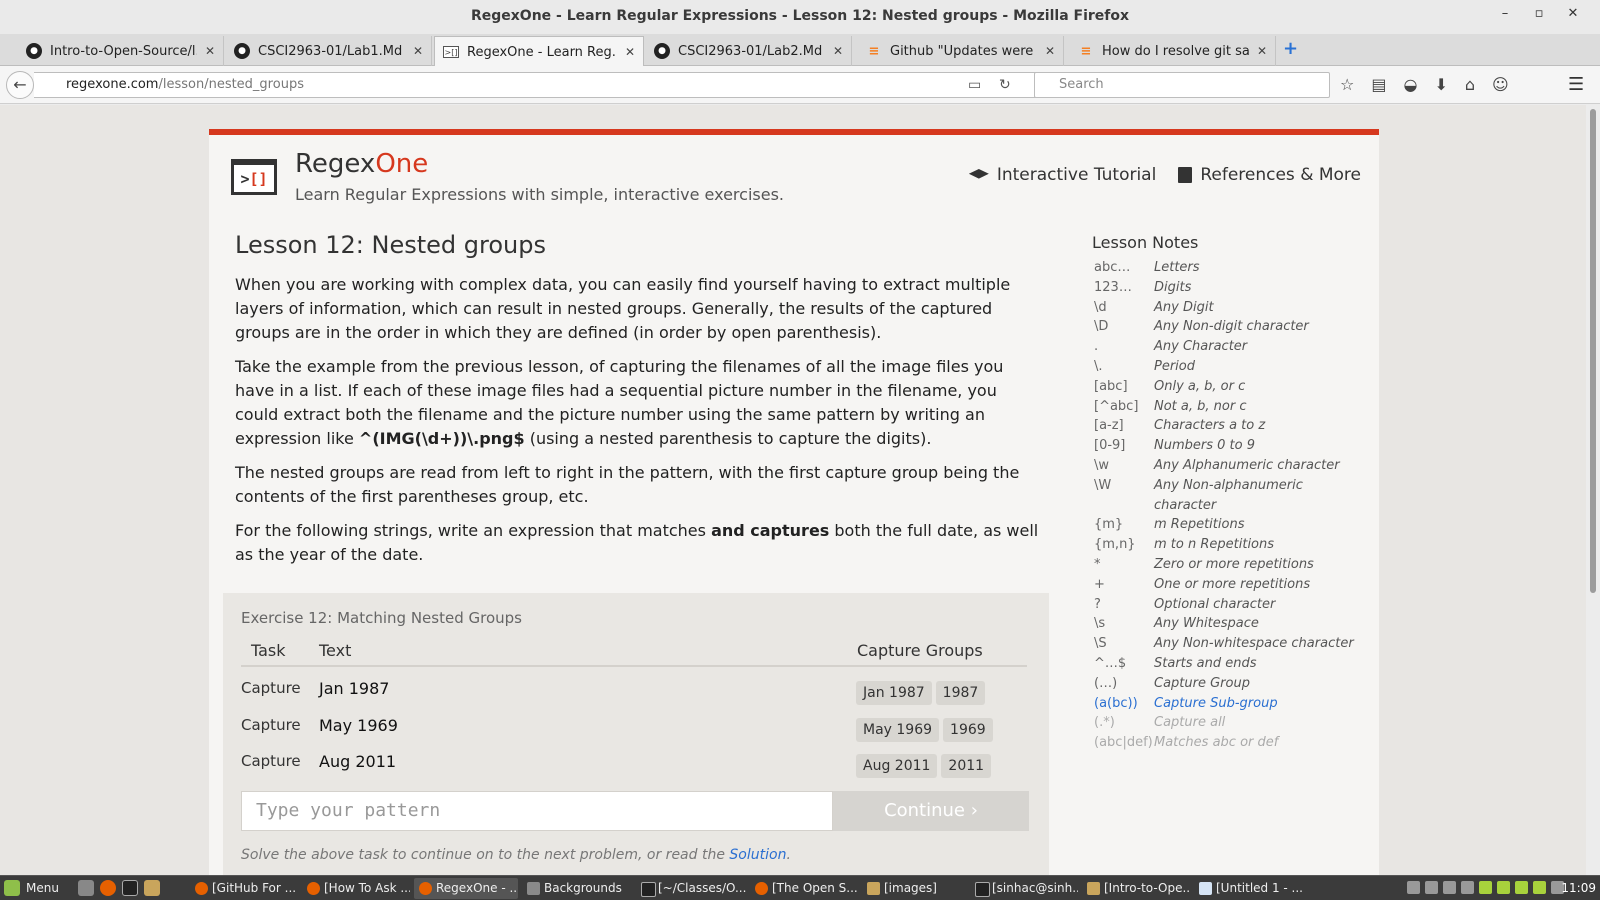 The height and width of the screenshot is (900, 1600). What do you see at coordinates (1254, 644) in the screenshot?
I see `note-description: Any Non-whitespace character` at bounding box center [1254, 644].